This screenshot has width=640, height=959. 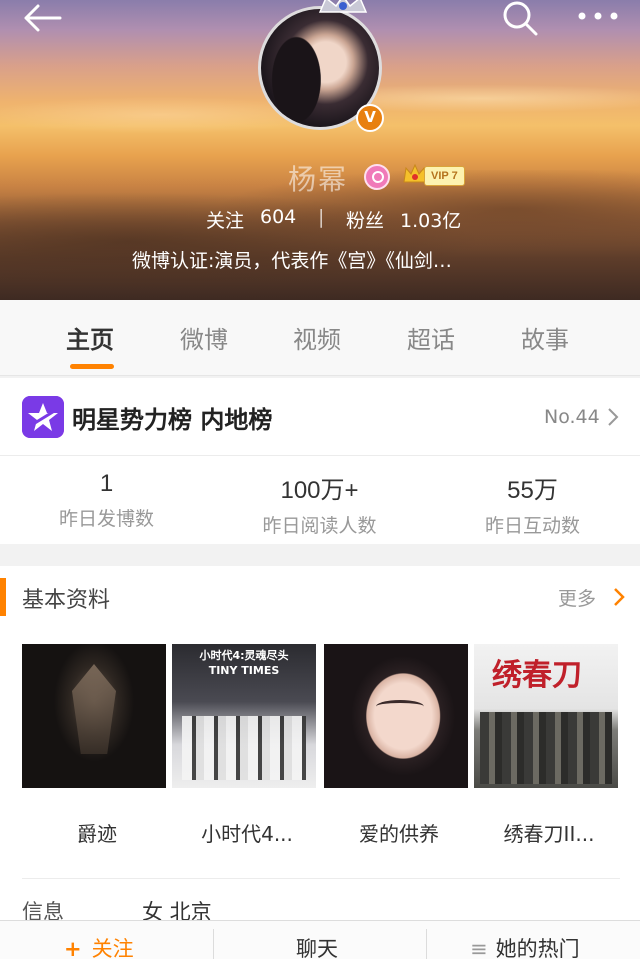 What do you see at coordinates (399, 832) in the screenshot?
I see `work-title: 爱的供养` at bounding box center [399, 832].